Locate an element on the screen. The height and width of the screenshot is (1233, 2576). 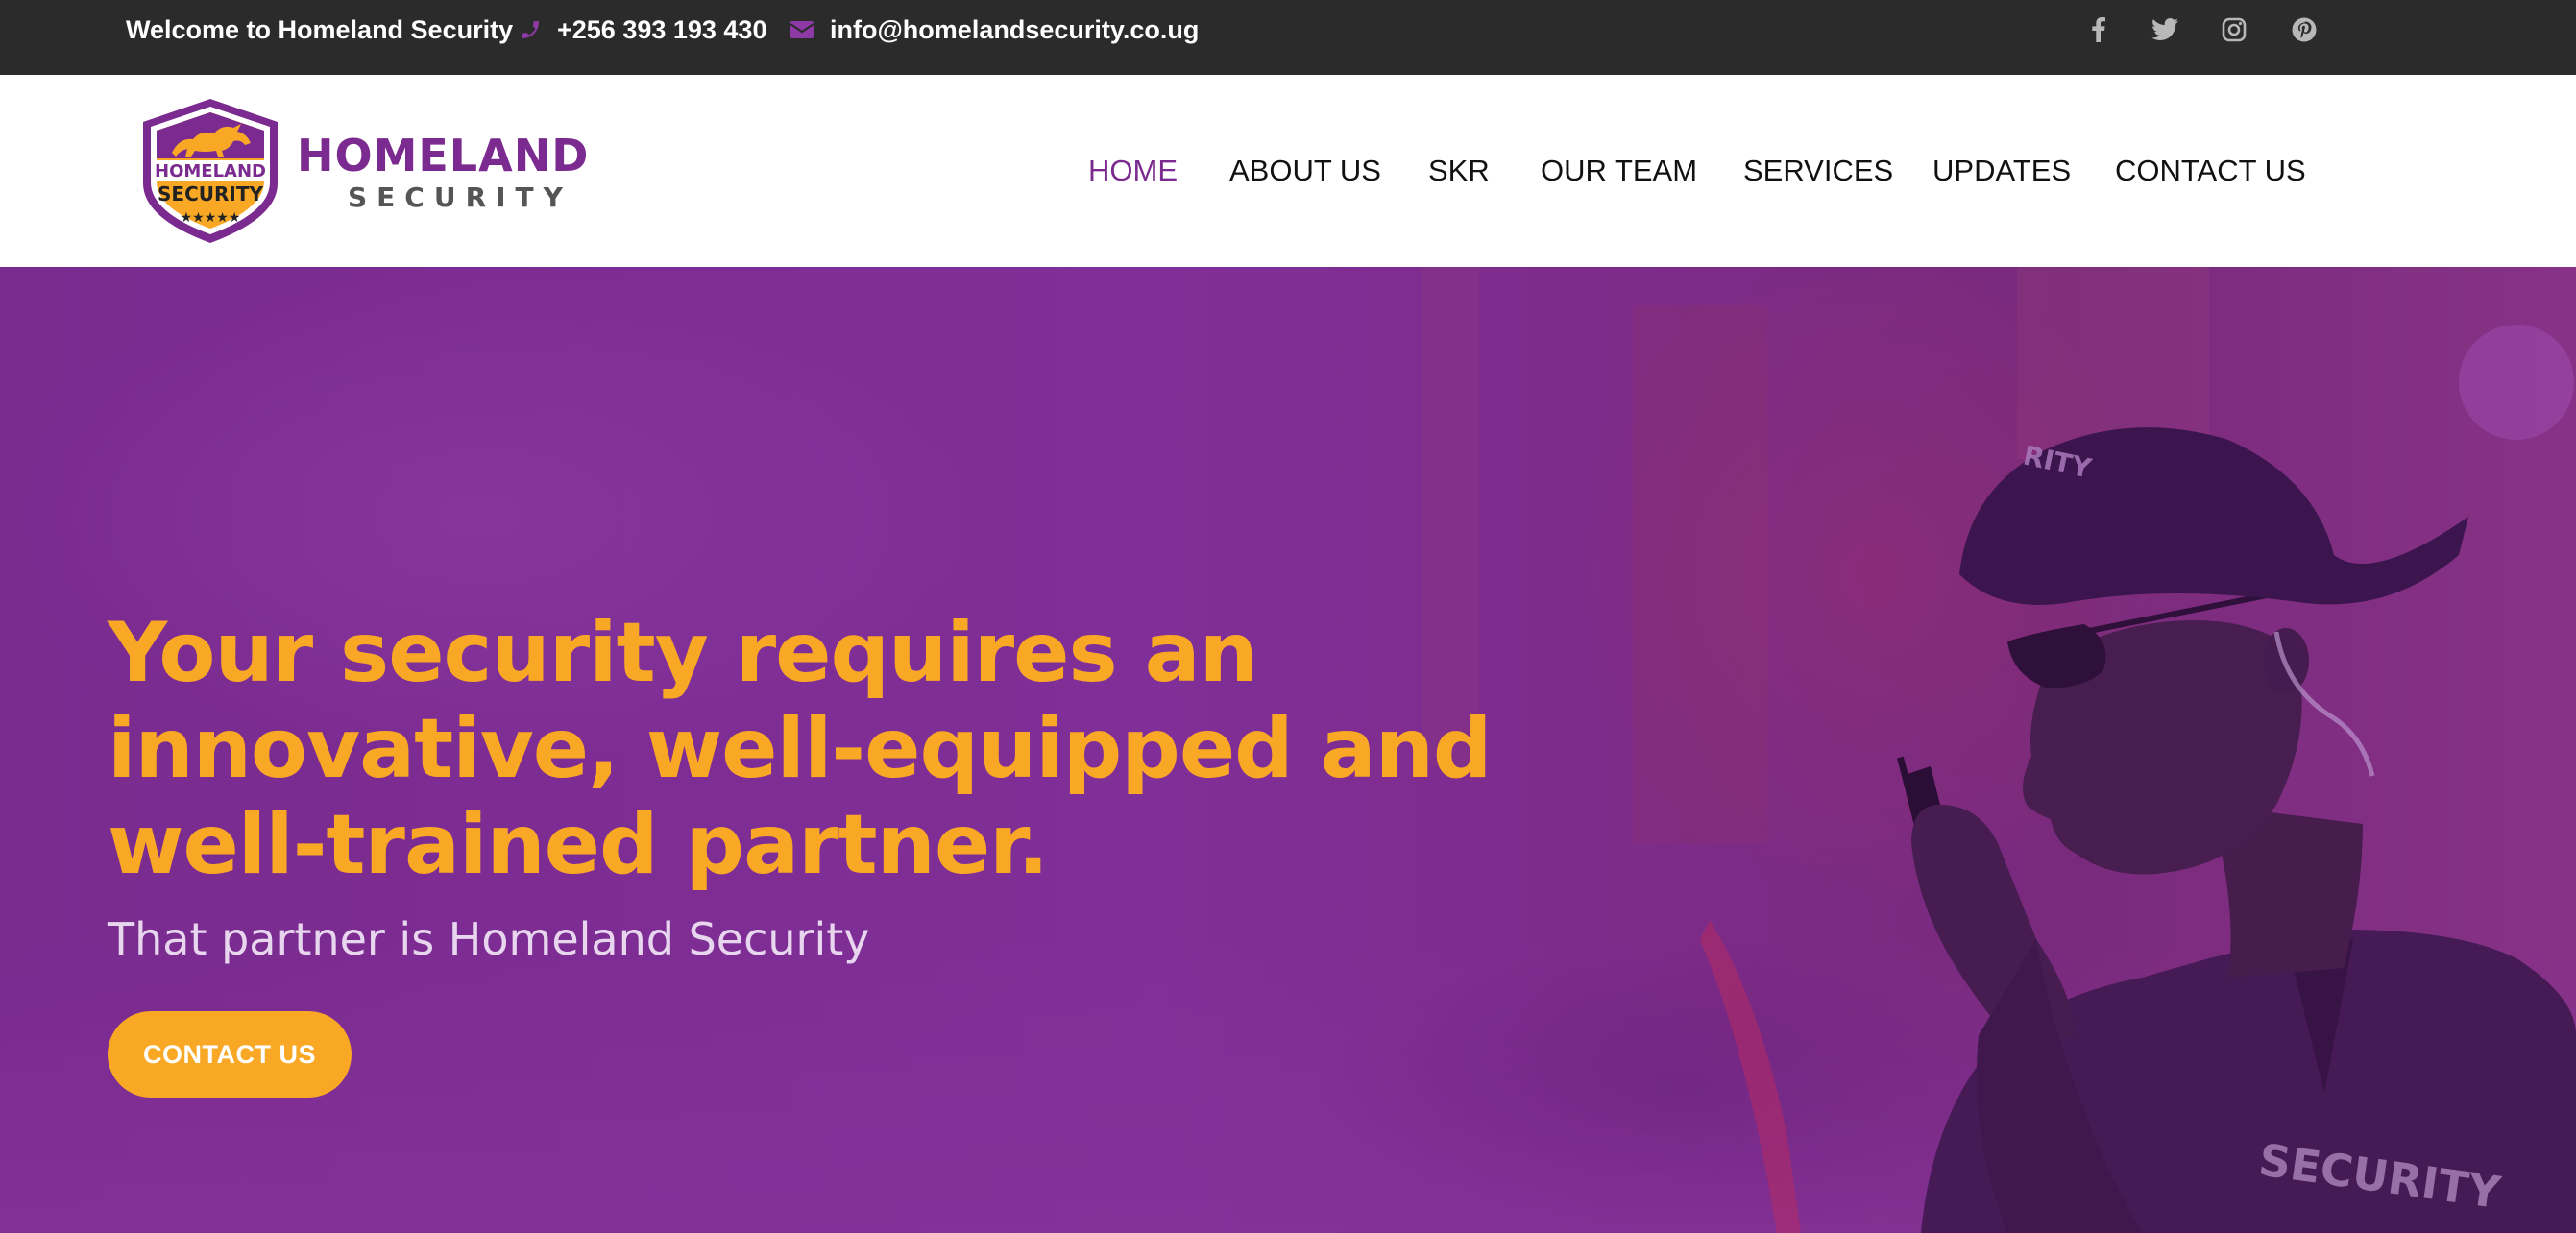
logo-badge: HOMELAND SECURITY ★★★★★ is located at coordinates (210, 171).